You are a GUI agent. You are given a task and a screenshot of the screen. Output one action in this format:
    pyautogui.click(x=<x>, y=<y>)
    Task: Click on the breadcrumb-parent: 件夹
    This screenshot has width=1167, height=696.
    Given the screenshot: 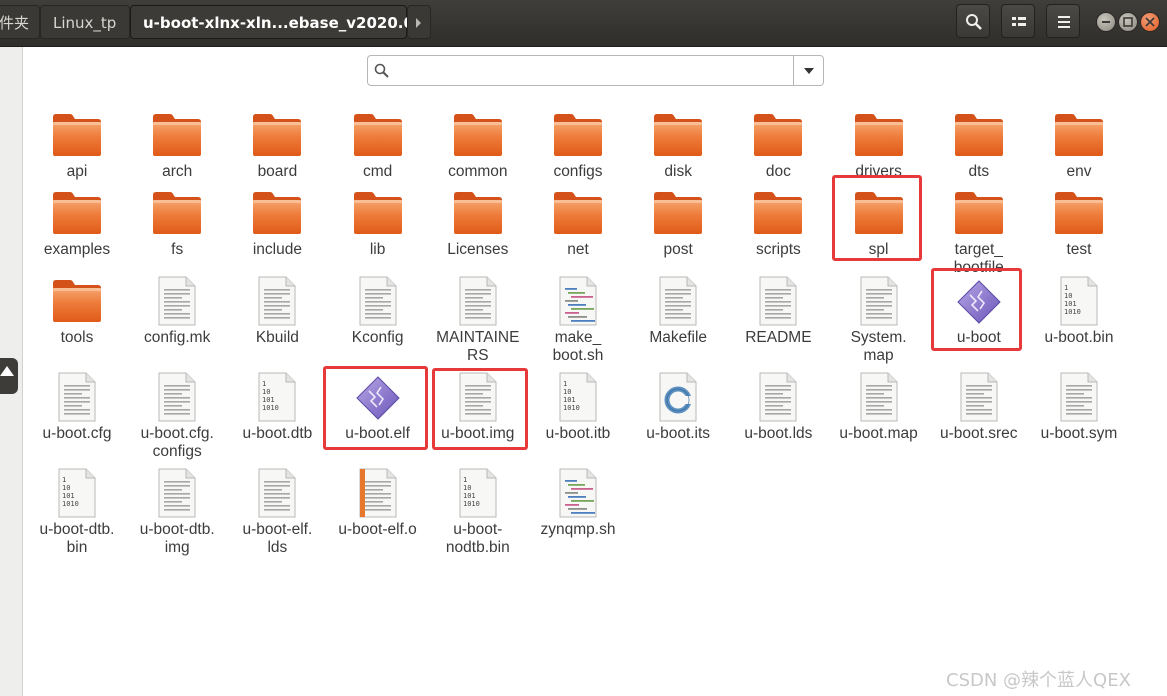 What is the action you would take?
    pyautogui.click(x=20, y=22)
    